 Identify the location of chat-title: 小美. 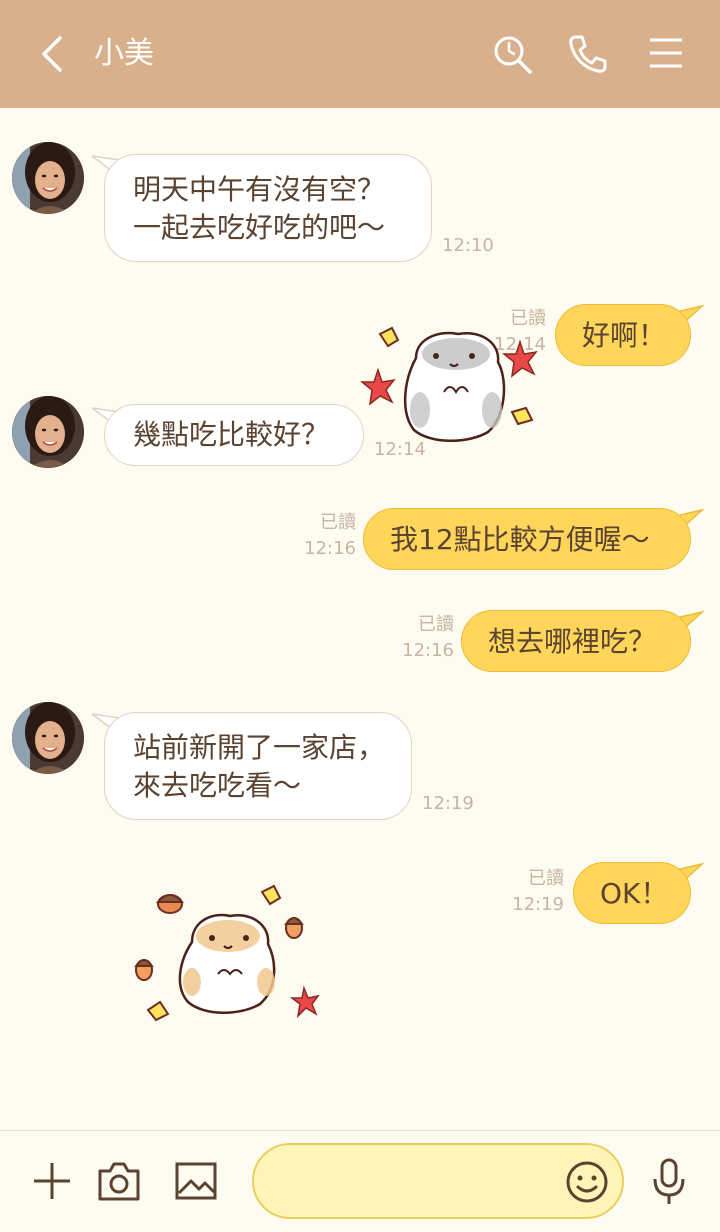
(124, 53).